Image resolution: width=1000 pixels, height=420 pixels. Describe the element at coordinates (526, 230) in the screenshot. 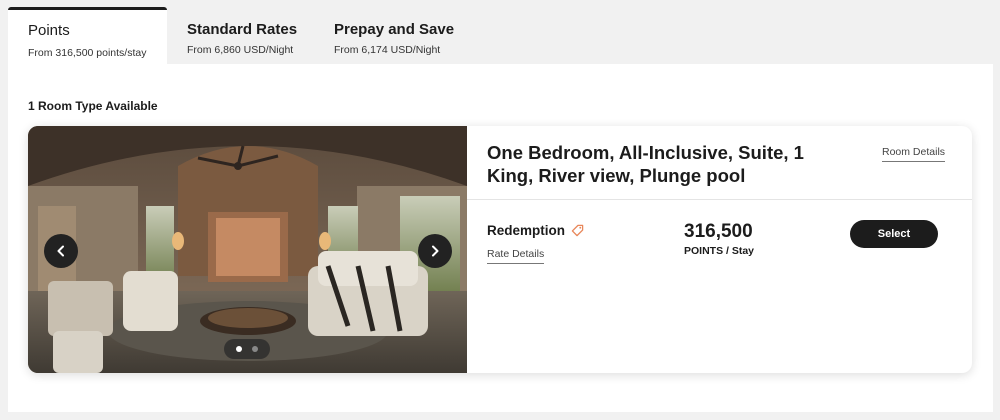

I see `rate-name-label: Redemption` at that location.